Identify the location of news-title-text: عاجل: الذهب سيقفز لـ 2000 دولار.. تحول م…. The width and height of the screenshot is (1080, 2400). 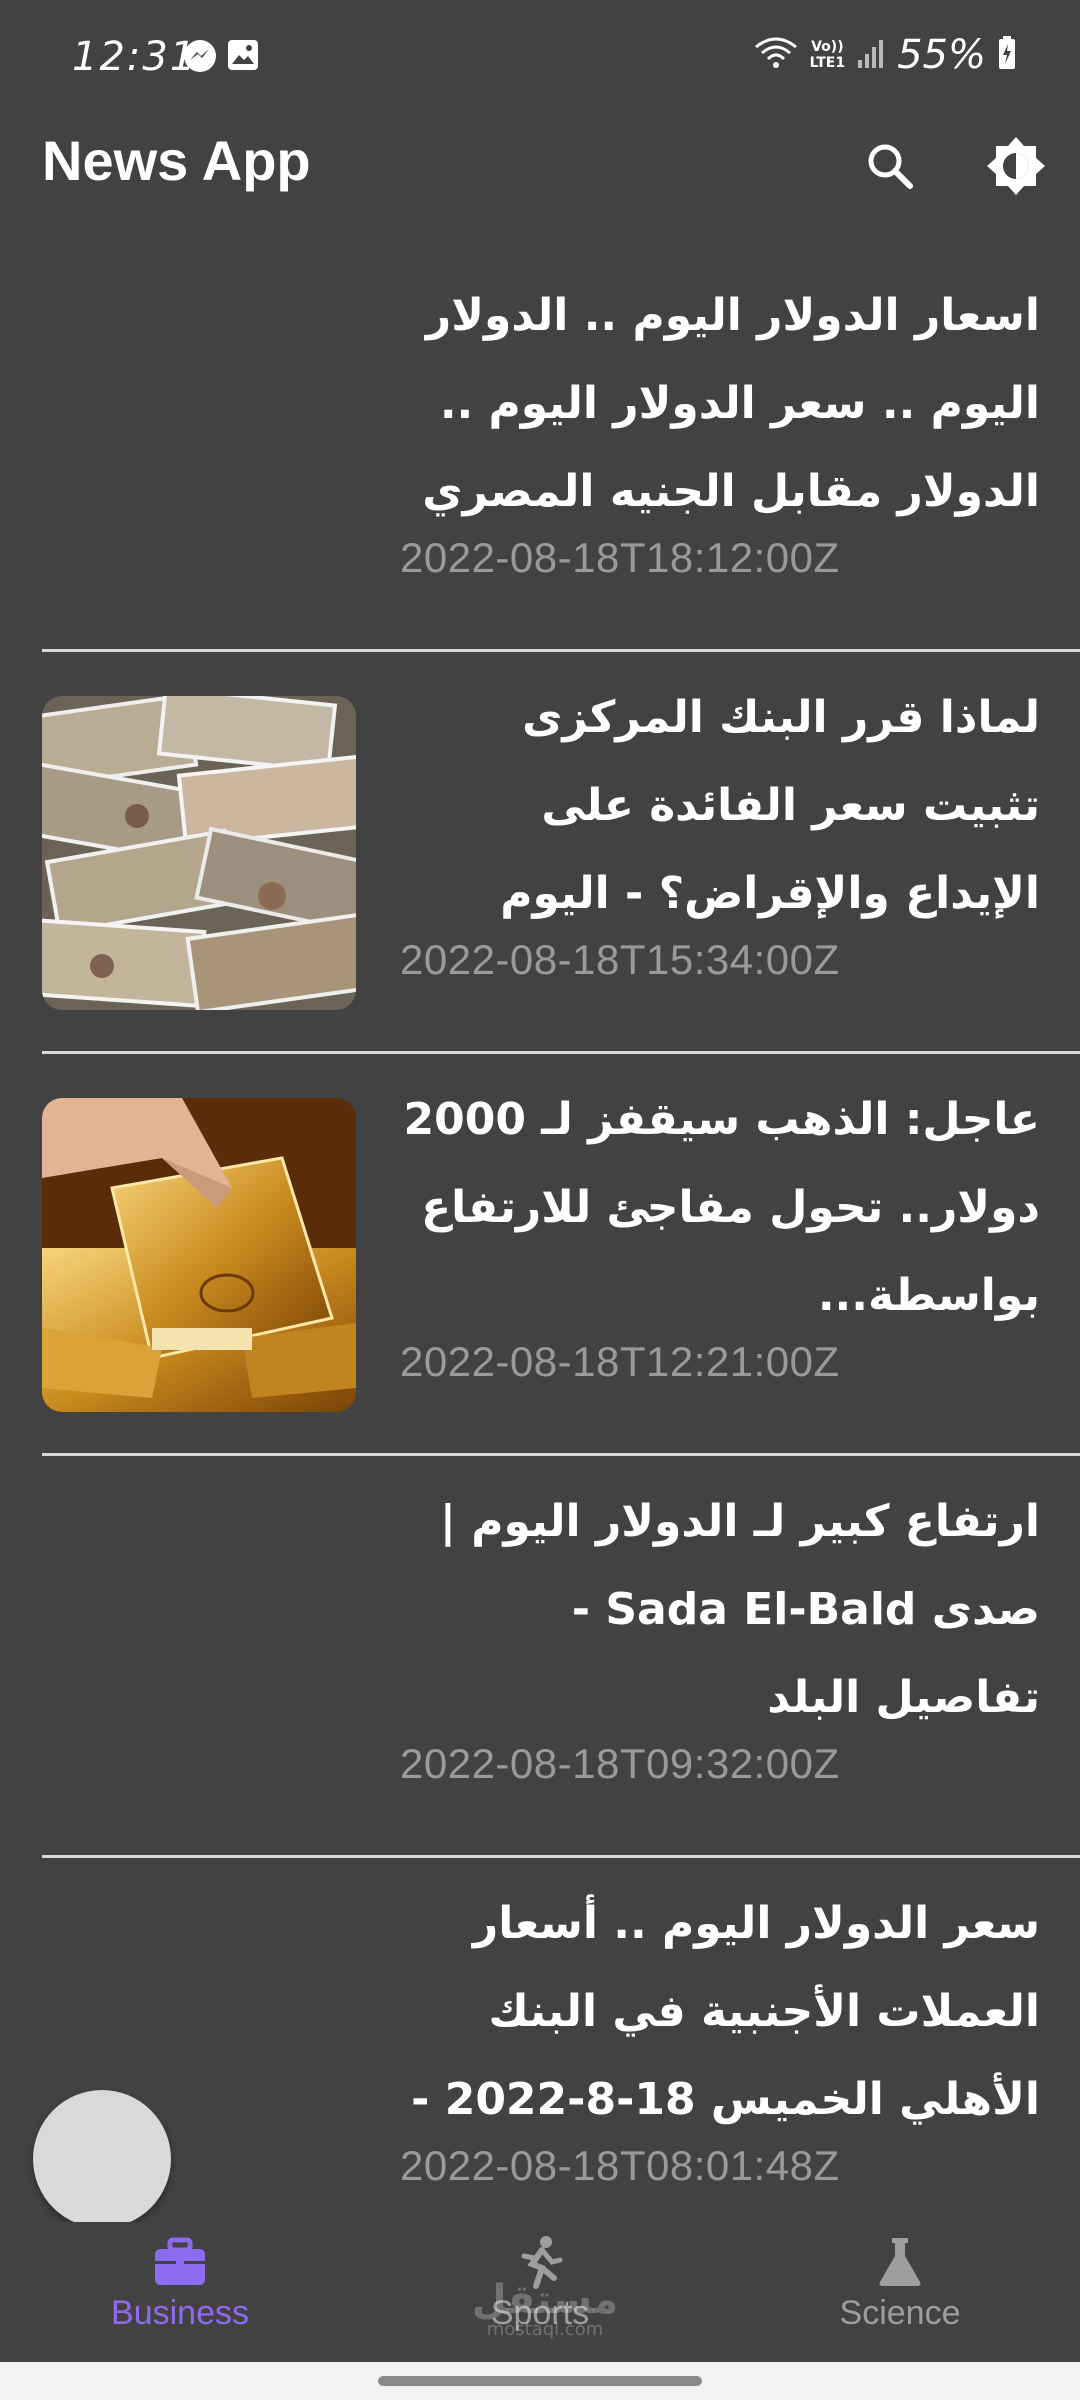
(721, 1207).